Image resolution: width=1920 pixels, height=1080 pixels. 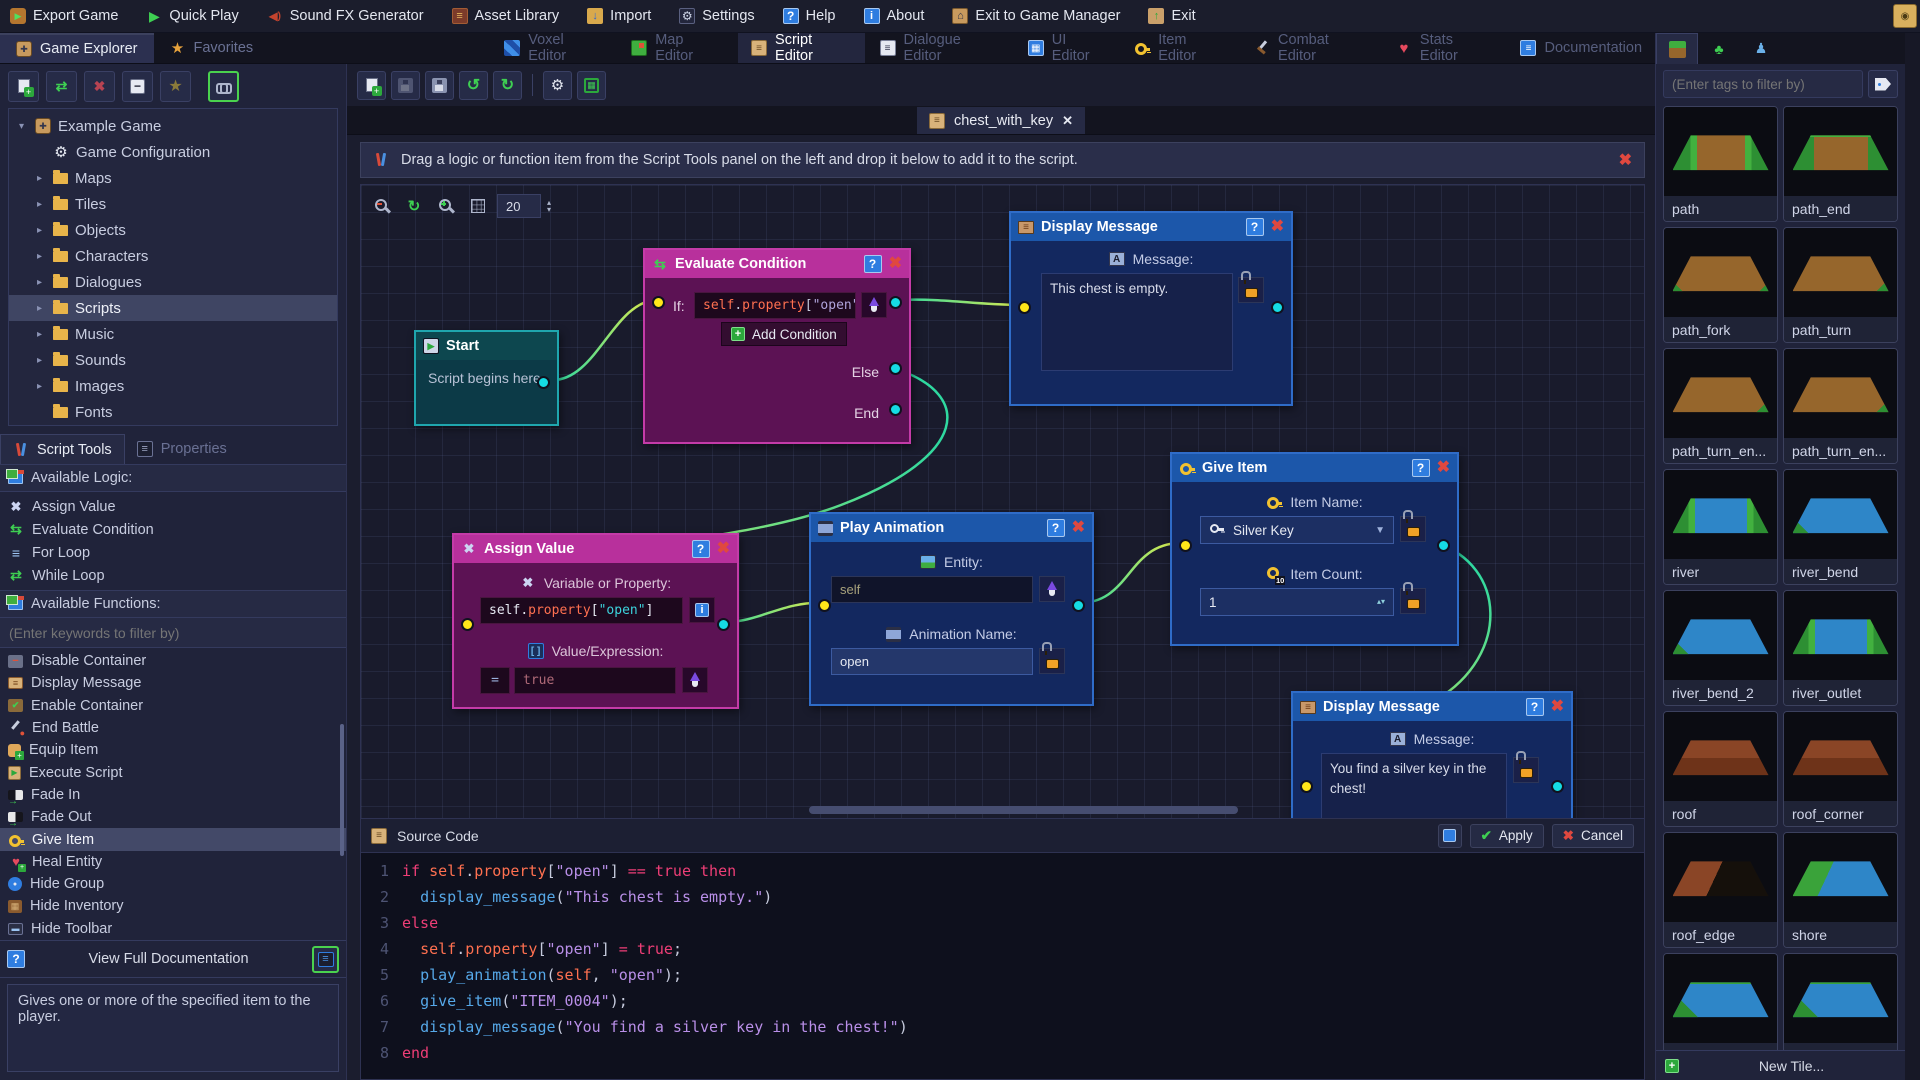 I want to click on fit-view-button, so click(x=591, y=85).